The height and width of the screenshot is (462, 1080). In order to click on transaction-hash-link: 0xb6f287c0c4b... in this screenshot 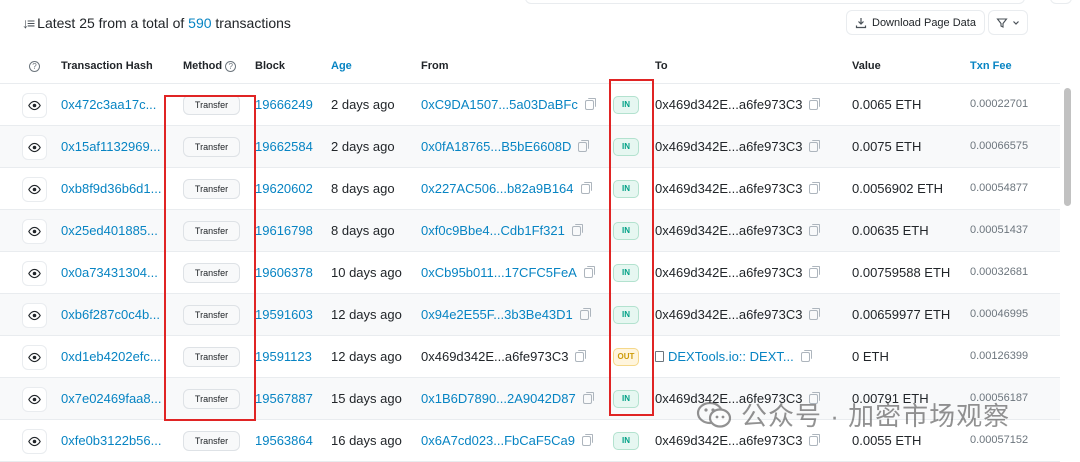, I will do `click(110, 314)`.